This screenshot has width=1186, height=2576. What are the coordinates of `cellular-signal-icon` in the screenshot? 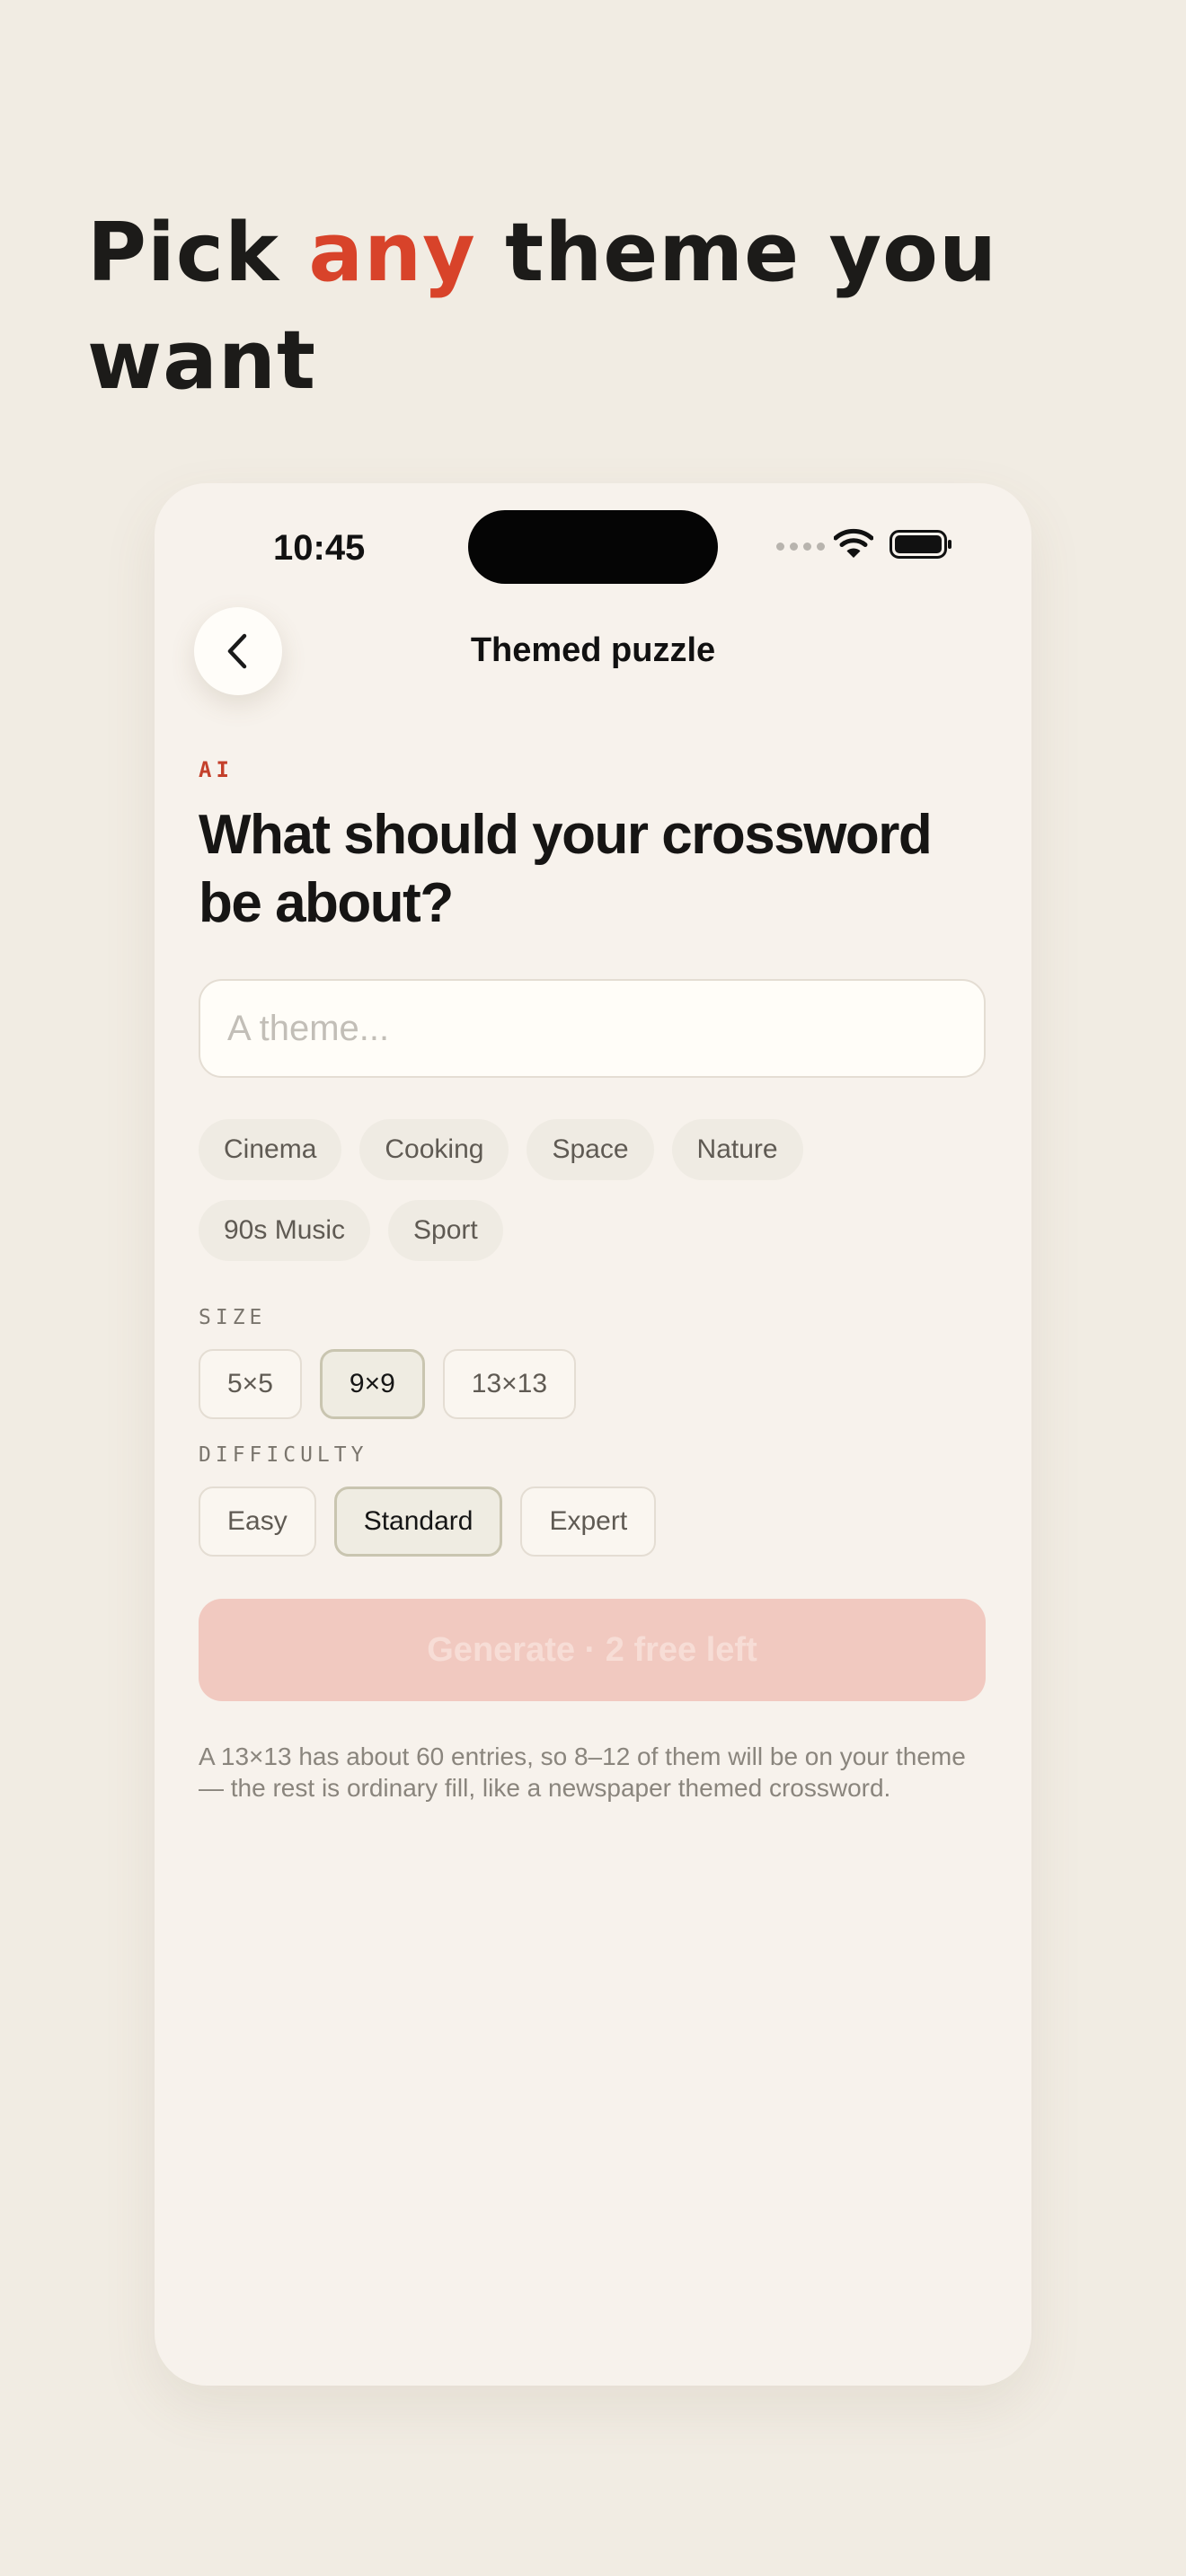 It's located at (800, 547).